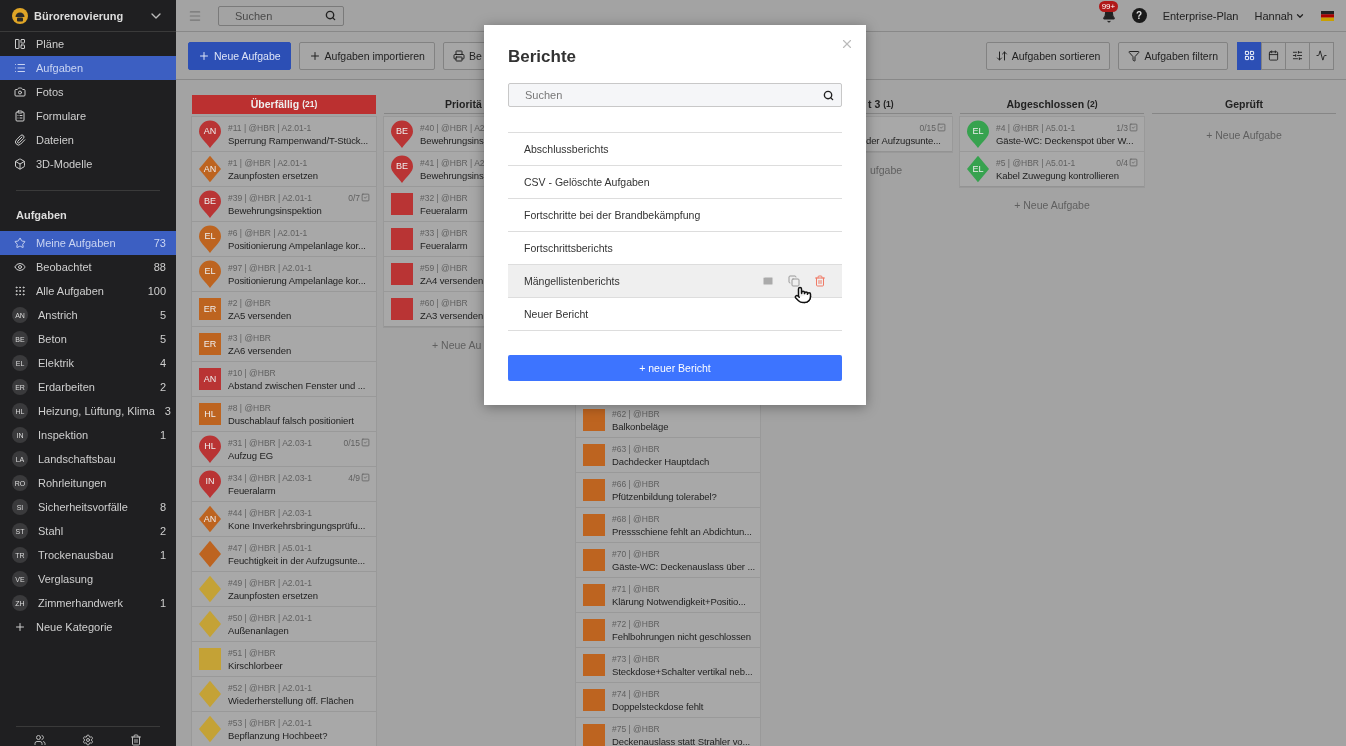  What do you see at coordinates (284, 694) in the screenshot?
I see `task-card: #52 | @HBR | A2.01-1 Wiederherstellung öff. Flächen` at bounding box center [284, 694].